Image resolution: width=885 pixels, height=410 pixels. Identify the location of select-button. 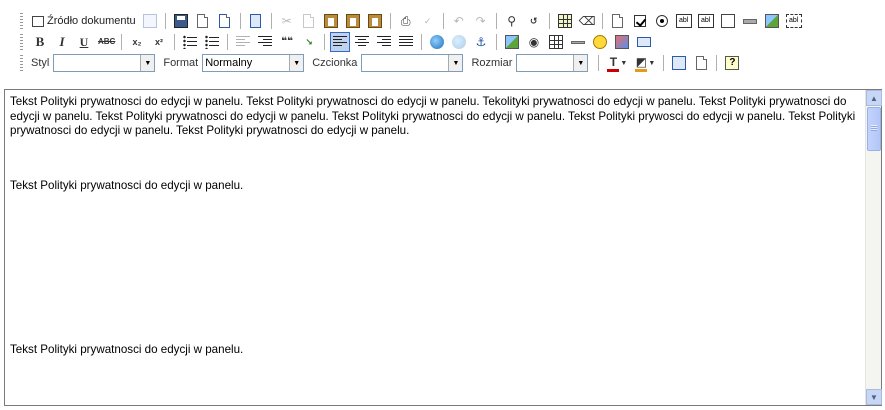
(728, 21).